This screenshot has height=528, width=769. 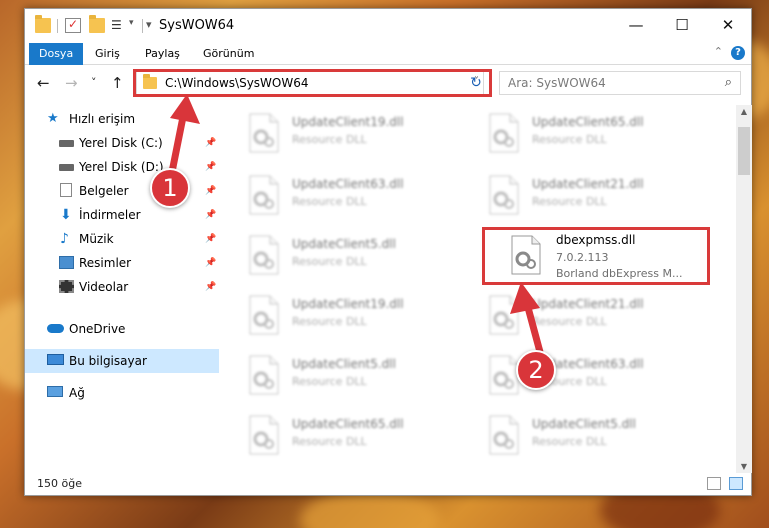 I want to click on arrow-1-head, so click(x=185, y=109).